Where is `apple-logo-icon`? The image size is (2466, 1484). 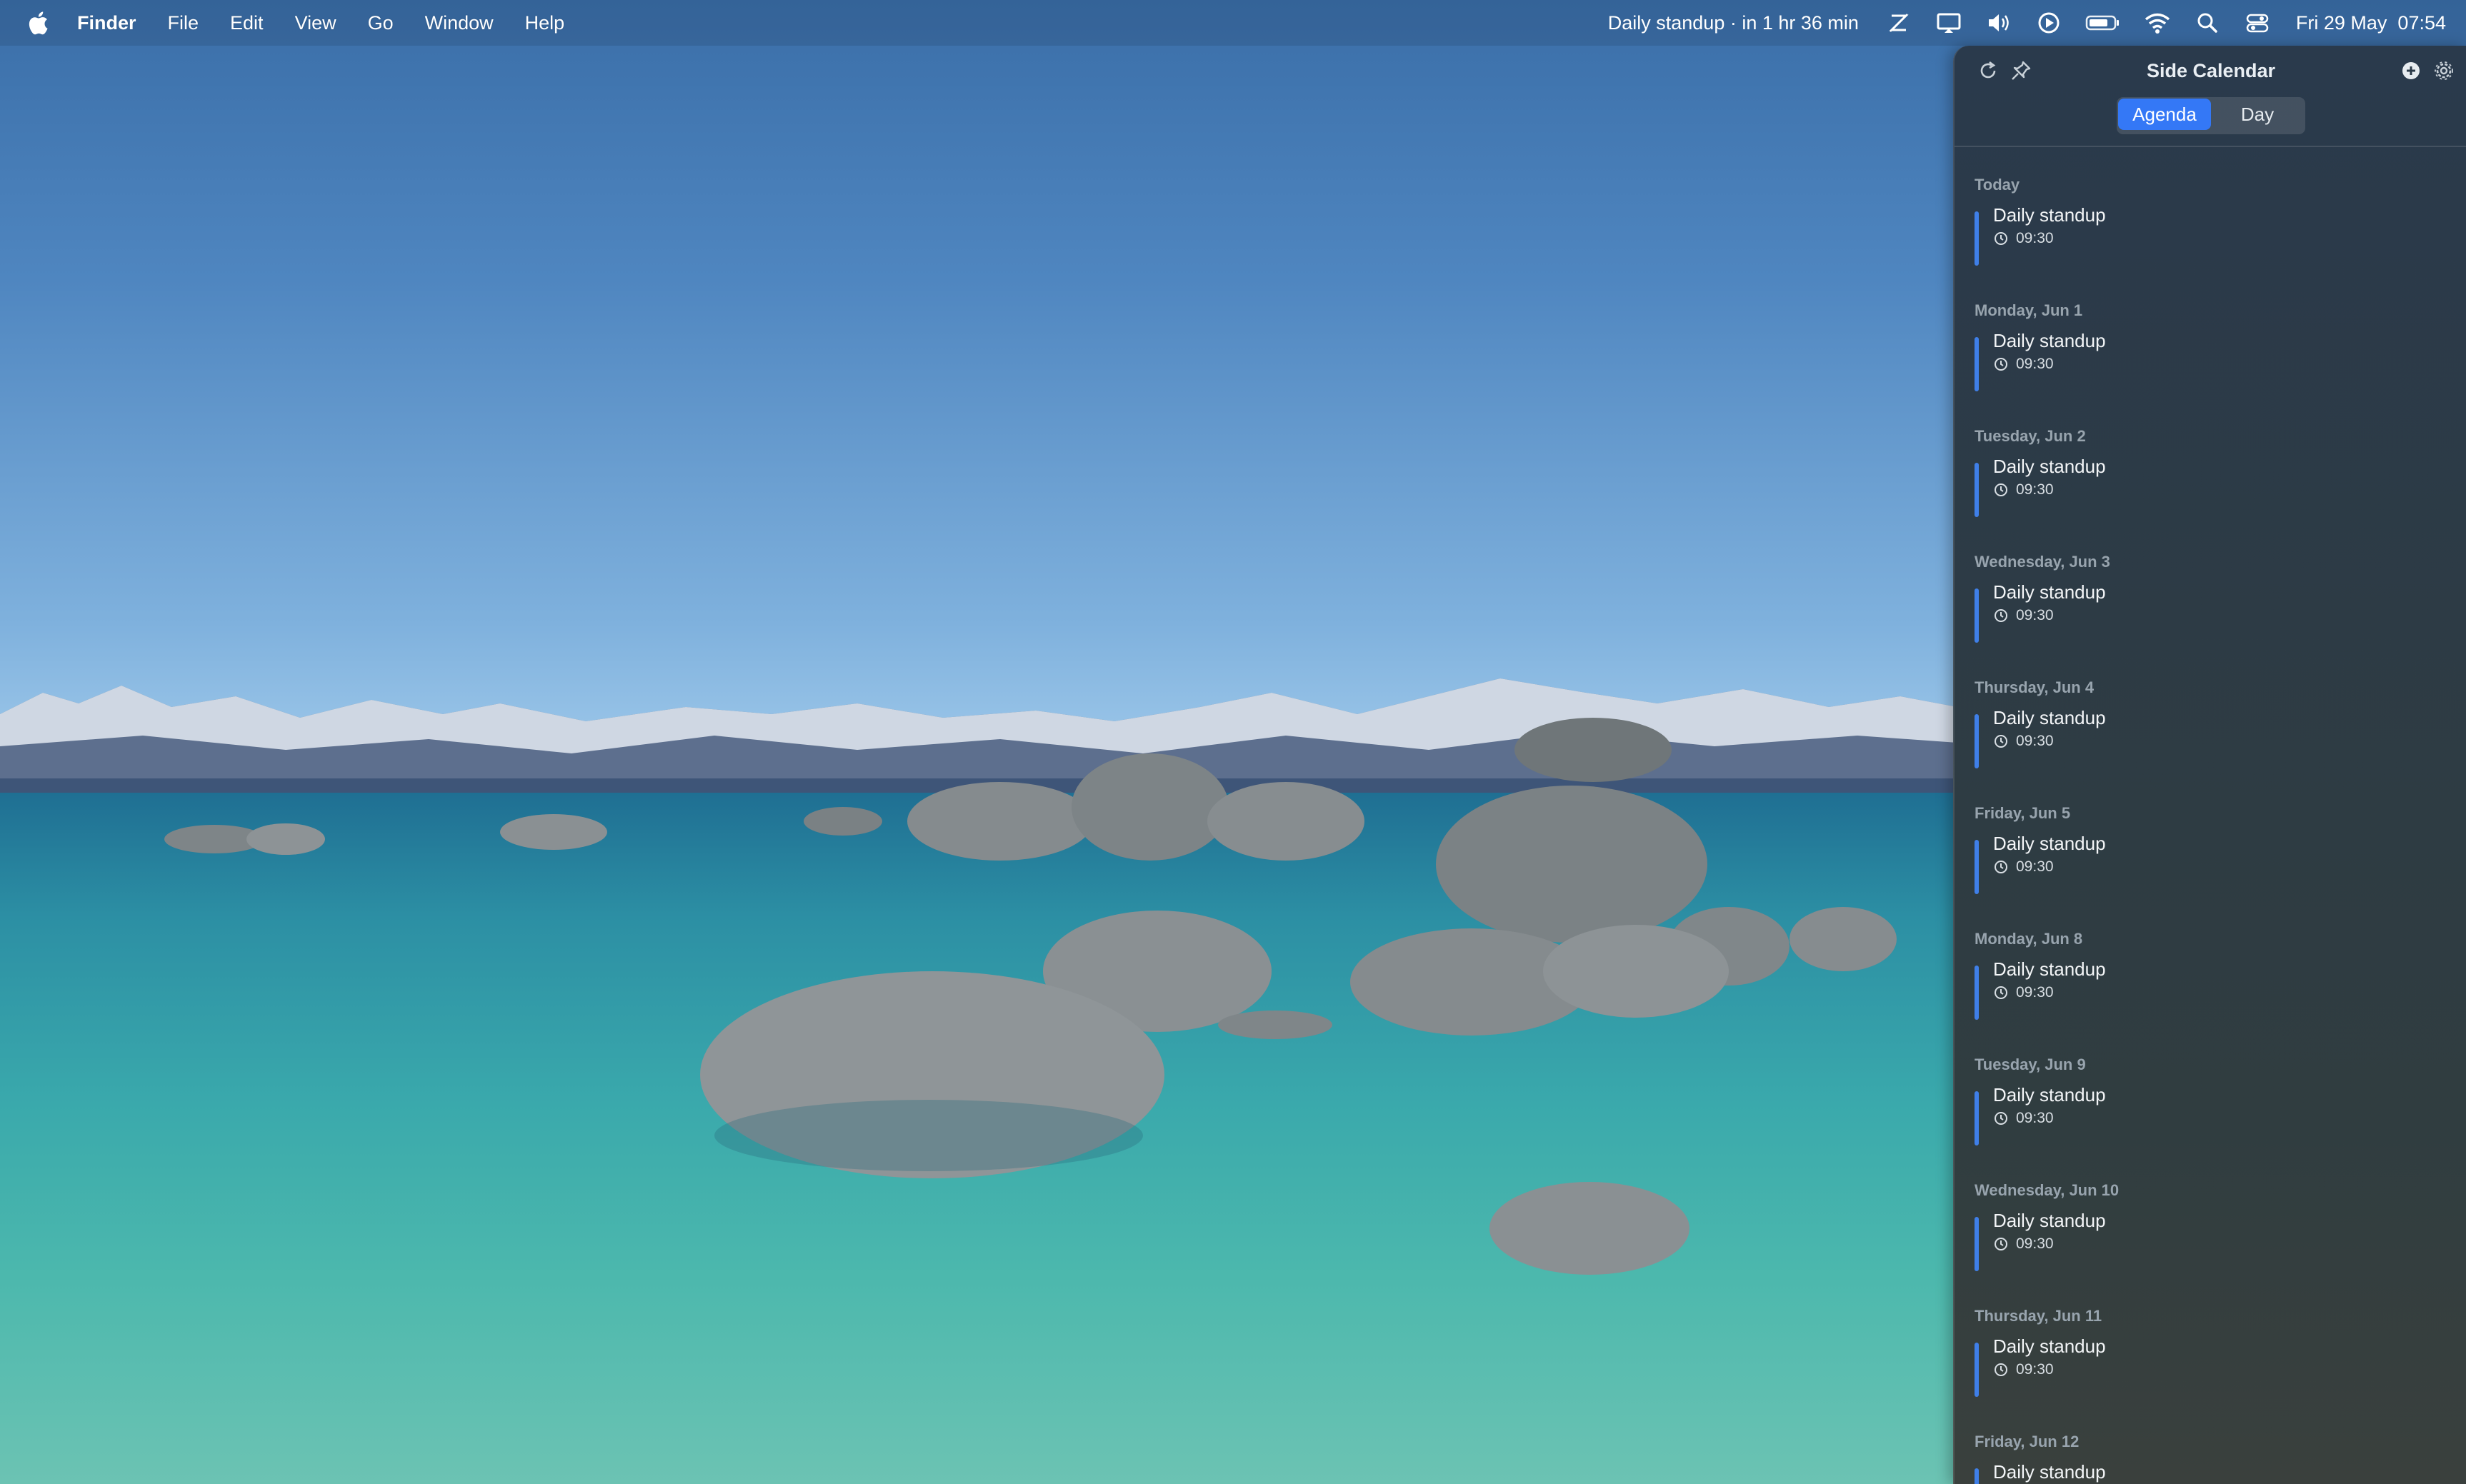 apple-logo-icon is located at coordinates (38, 23).